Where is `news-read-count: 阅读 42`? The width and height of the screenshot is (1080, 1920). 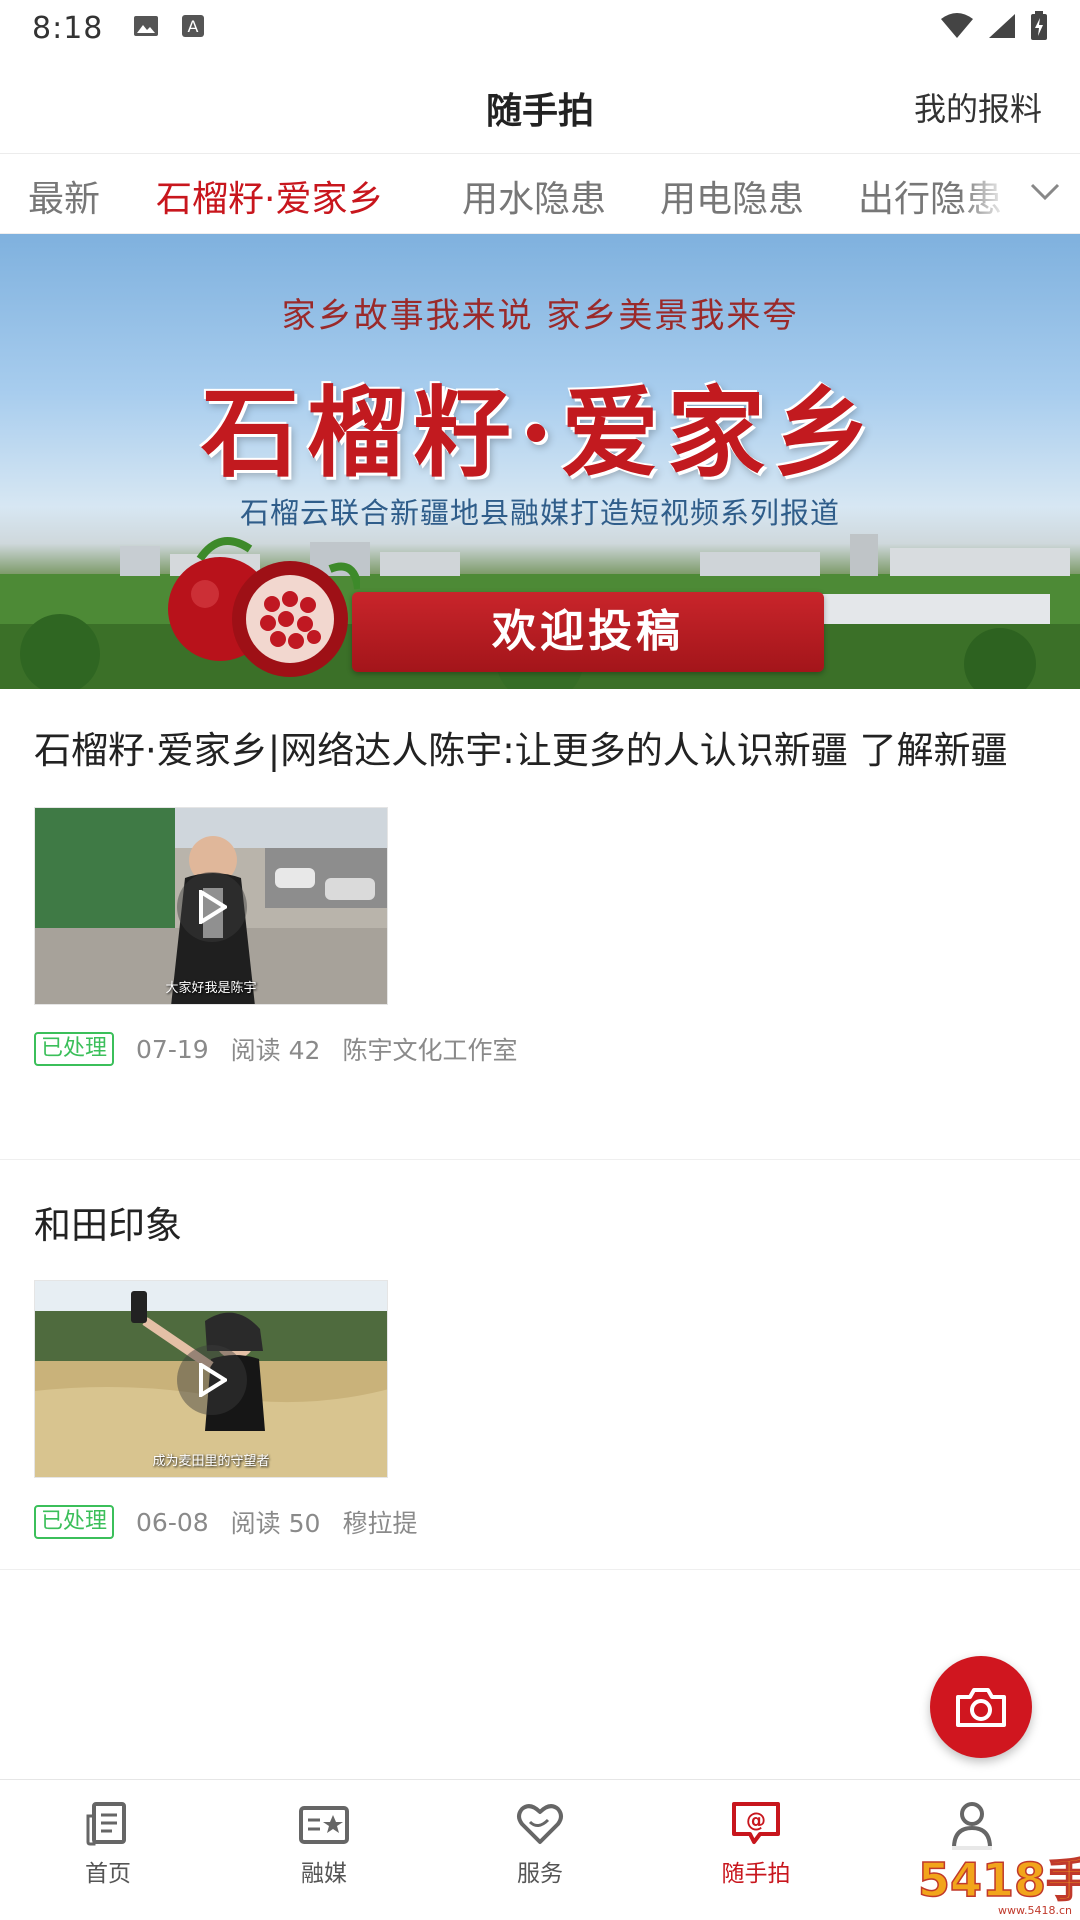 news-read-count: 阅读 42 is located at coordinates (275, 1050).